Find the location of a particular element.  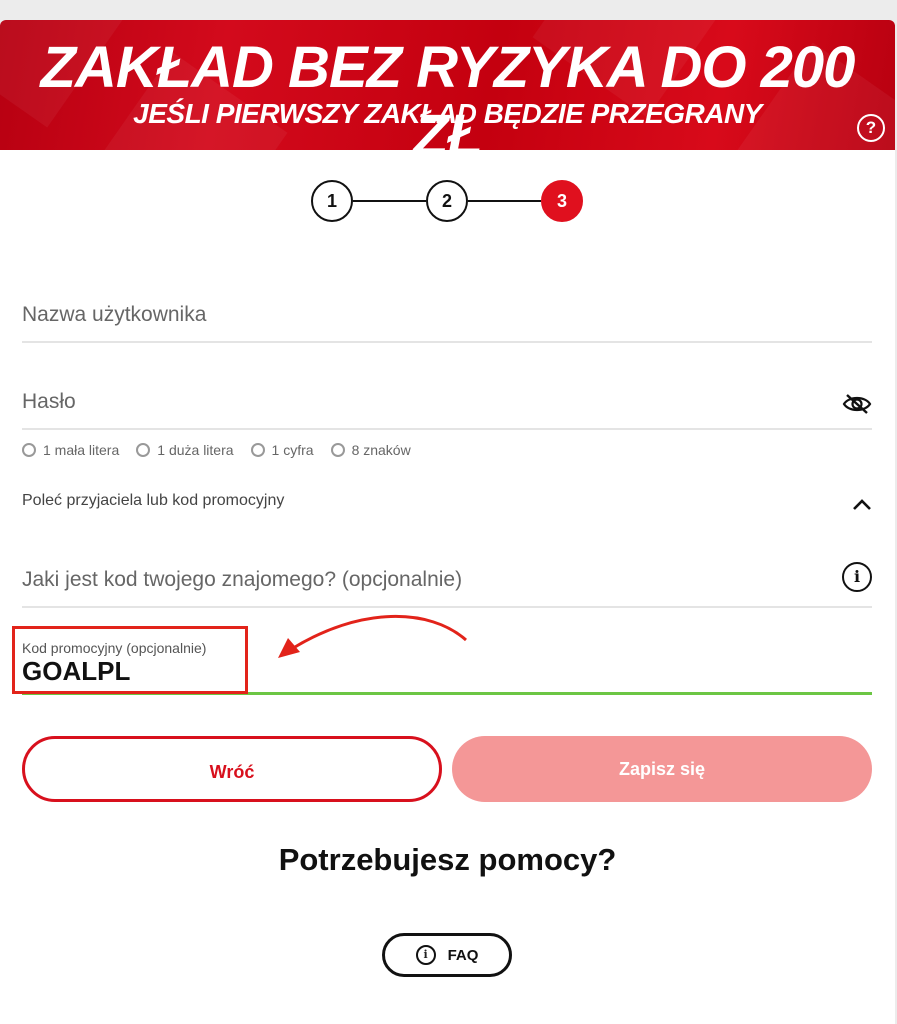

password-rule: 1 cyfra is located at coordinates (282, 450).